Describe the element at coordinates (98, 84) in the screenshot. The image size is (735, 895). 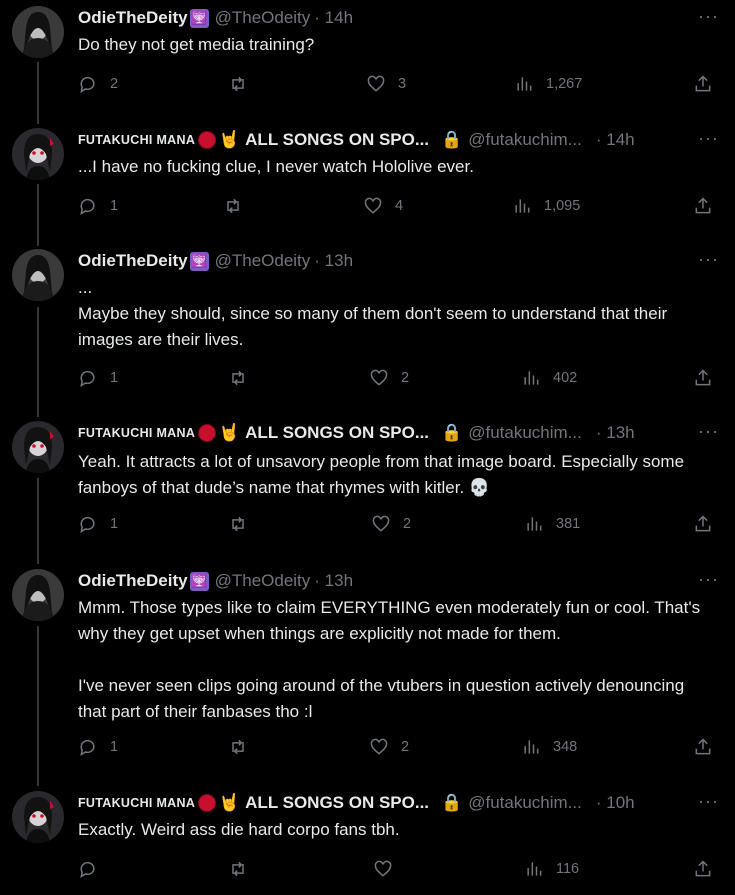
I see `reply-button: 2` at that location.